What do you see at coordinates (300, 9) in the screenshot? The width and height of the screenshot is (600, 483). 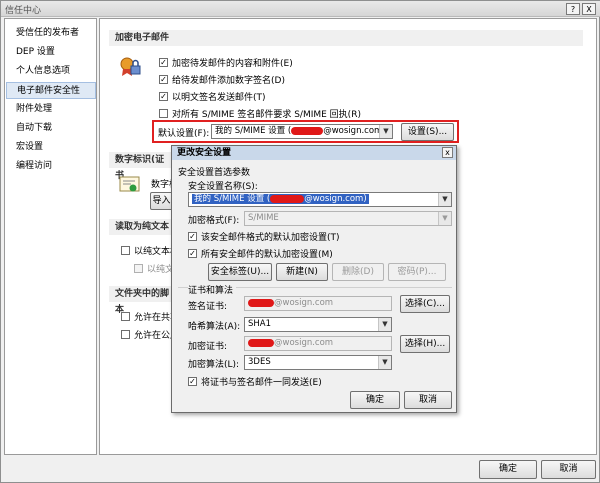 I see `title-bar: 信任中心 ? X` at bounding box center [300, 9].